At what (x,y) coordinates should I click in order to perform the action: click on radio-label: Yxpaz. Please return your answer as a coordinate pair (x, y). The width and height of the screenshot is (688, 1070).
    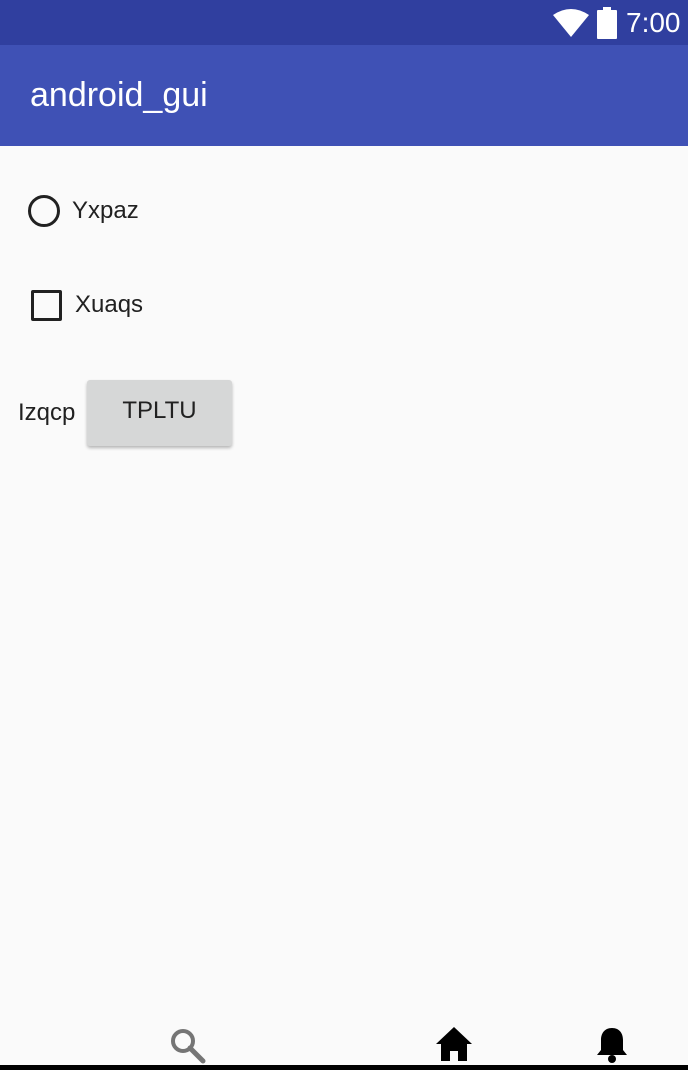
    Looking at the image, I should click on (105, 210).